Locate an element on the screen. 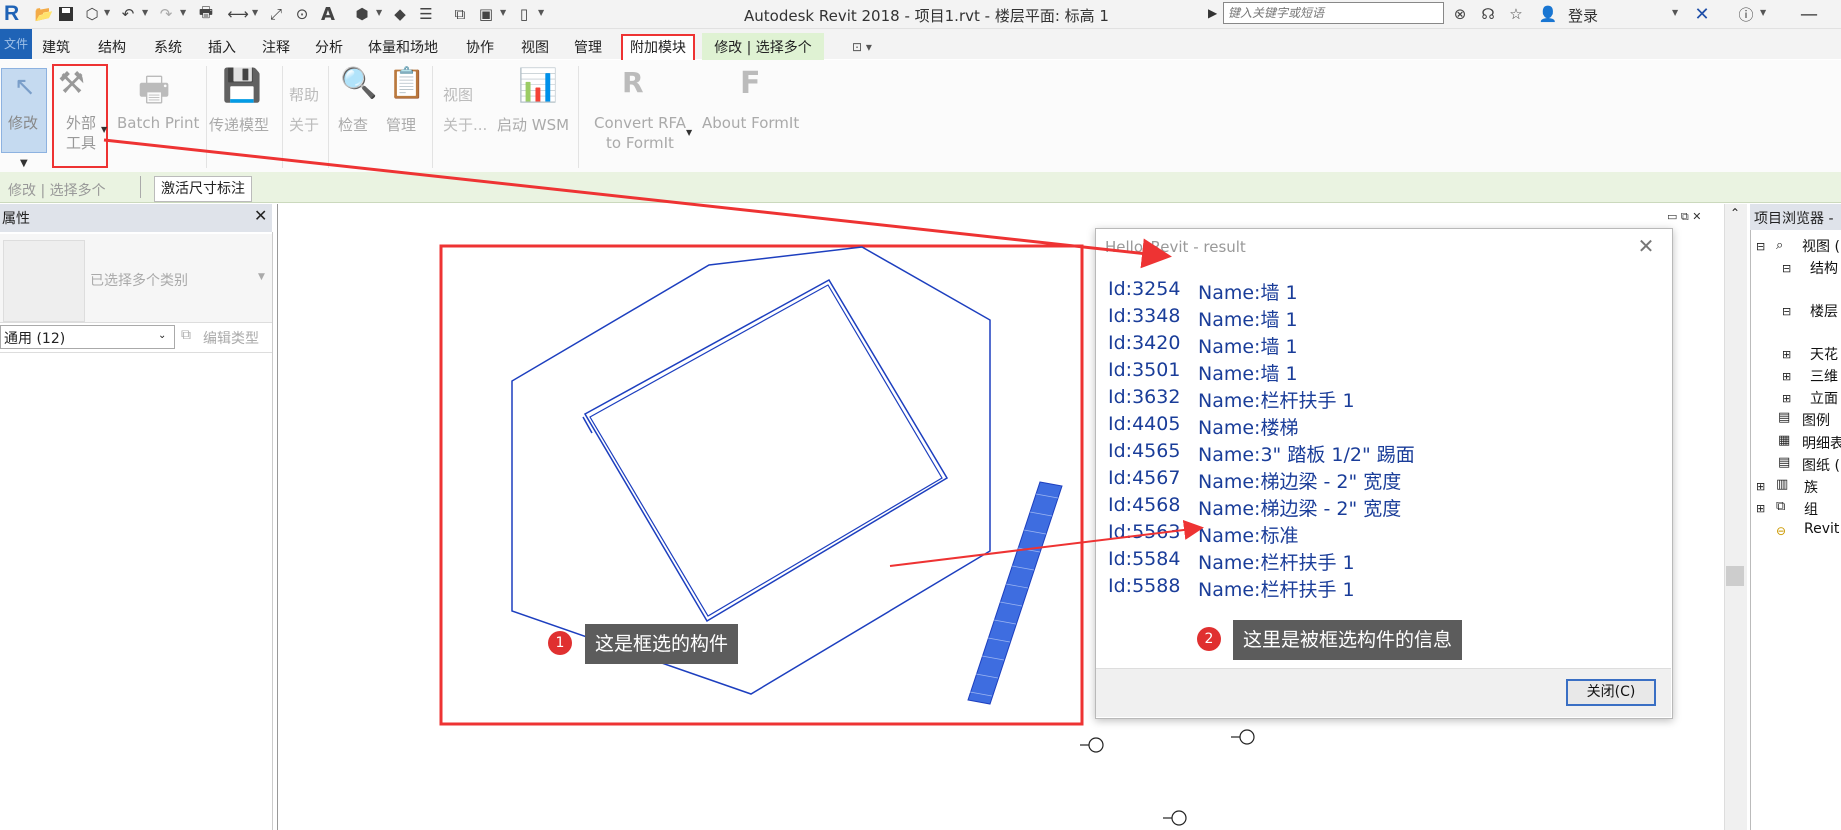 The height and width of the screenshot is (830, 1841). callout-badge-2: 2 is located at coordinates (1209, 639).